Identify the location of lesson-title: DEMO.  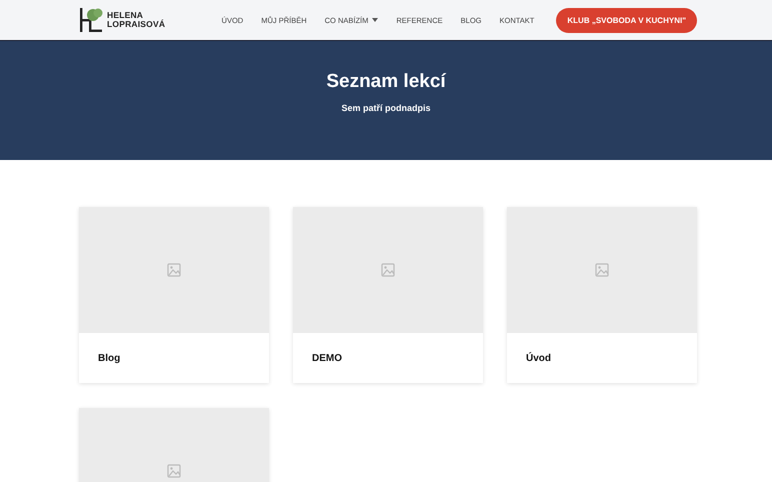
(327, 358).